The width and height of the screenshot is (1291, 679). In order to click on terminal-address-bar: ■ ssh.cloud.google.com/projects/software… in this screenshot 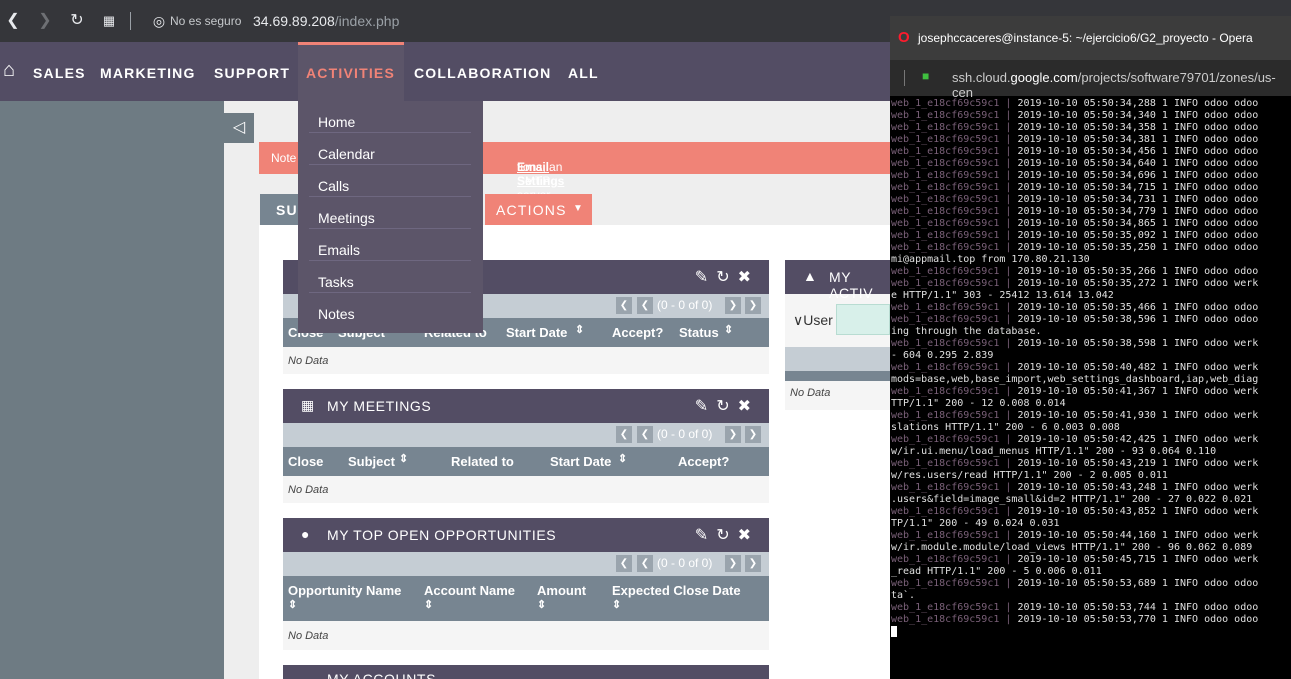, I will do `click(1090, 80)`.